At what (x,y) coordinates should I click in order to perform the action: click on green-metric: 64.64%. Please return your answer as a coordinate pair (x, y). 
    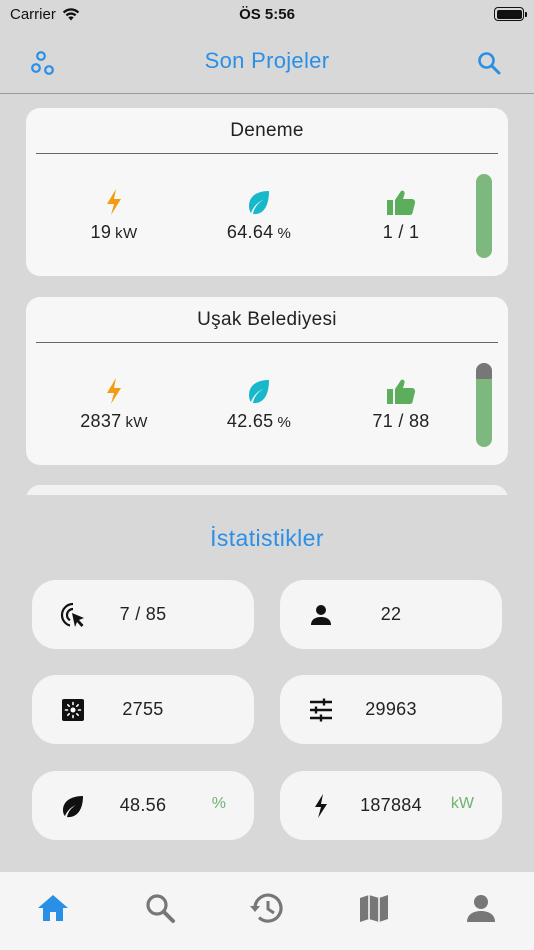
    Looking at the image, I should click on (259, 215).